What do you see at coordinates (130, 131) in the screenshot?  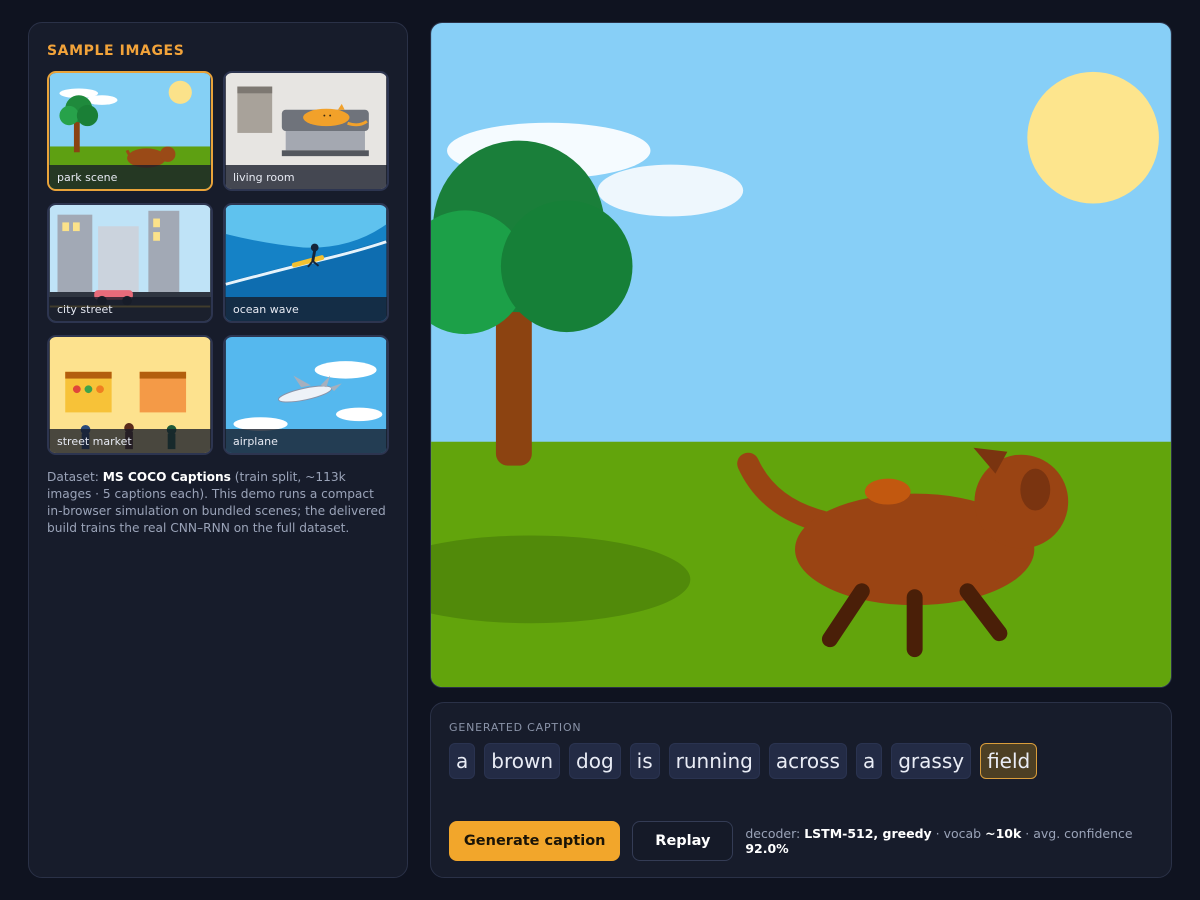 I see `thumbnail-park-scene: park scene` at bounding box center [130, 131].